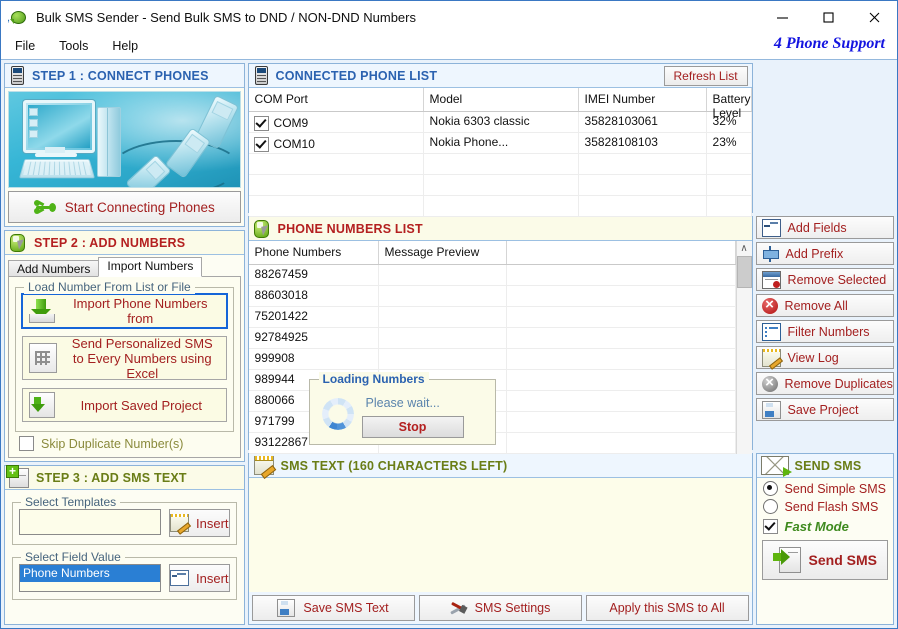 The height and width of the screenshot is (629, 898). Describe the element at coordinates (743, 358) in the screenshot. I see `numbers-scrollbar: ∧ ∨` at that location.